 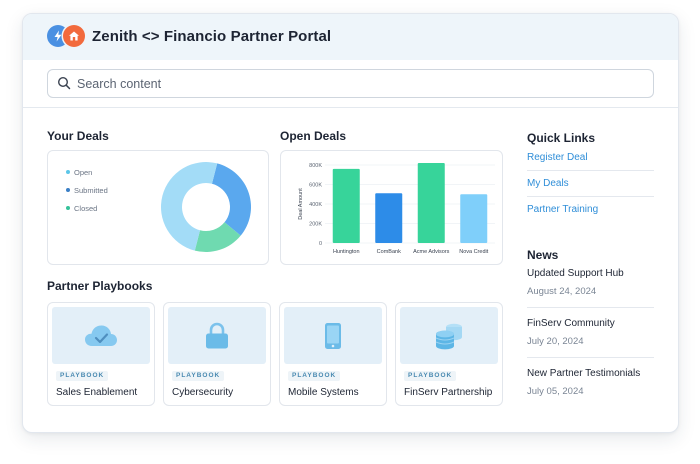 I want to click on y-tick-label: 800K, so click(x=315, y=166).